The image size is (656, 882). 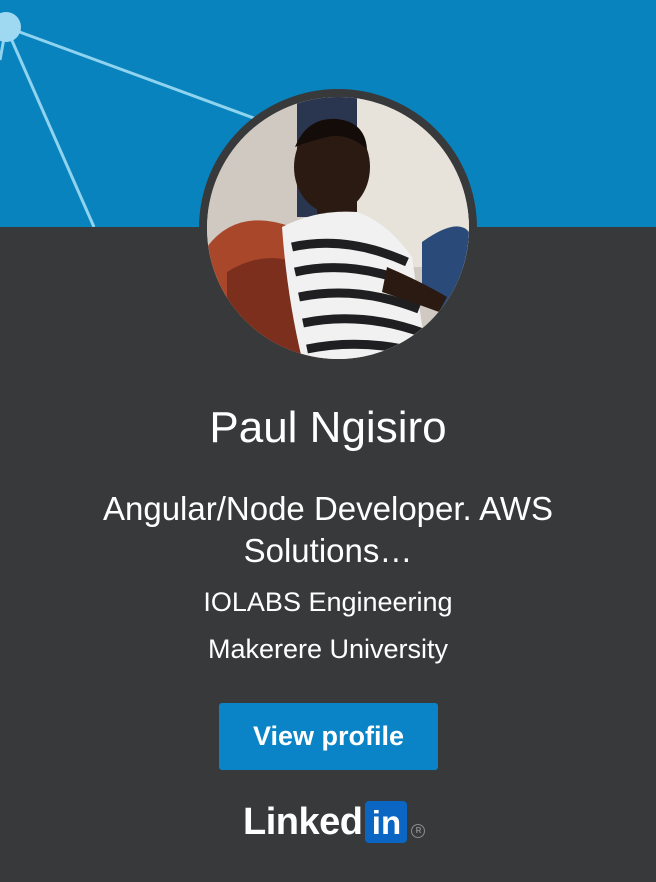 What do you see at coordinates (328, 649) in the screenshot?
I see `education-school: Makerere University` at bounding box center [328, 649].